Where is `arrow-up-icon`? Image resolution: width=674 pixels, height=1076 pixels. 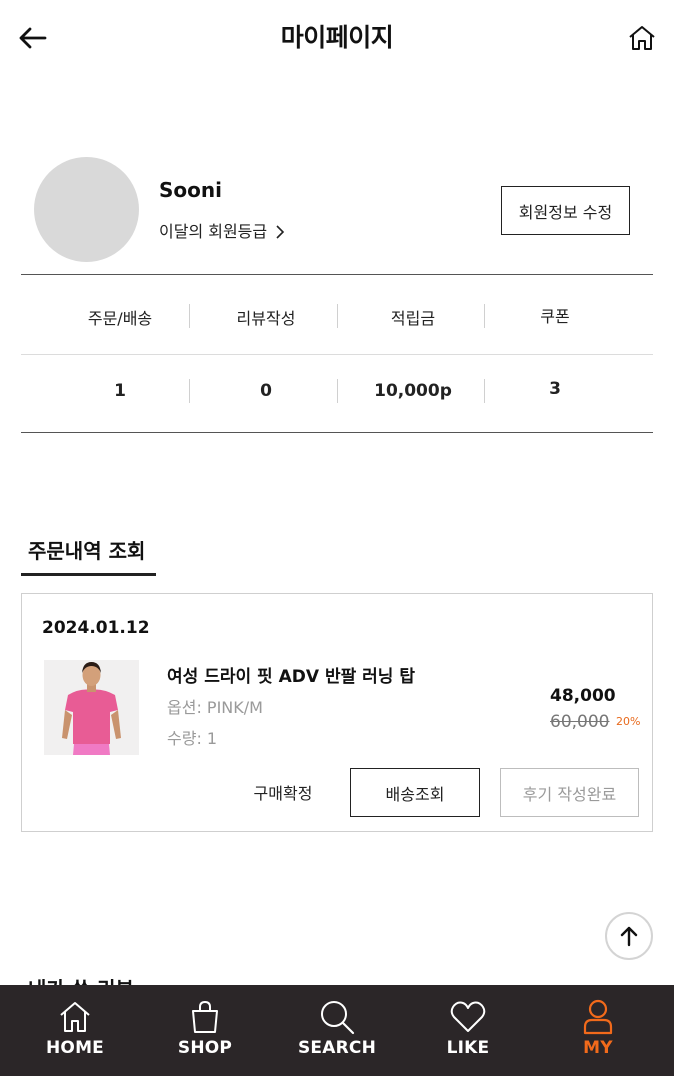 arrow-up-icon is located at coordinates (629, 936).